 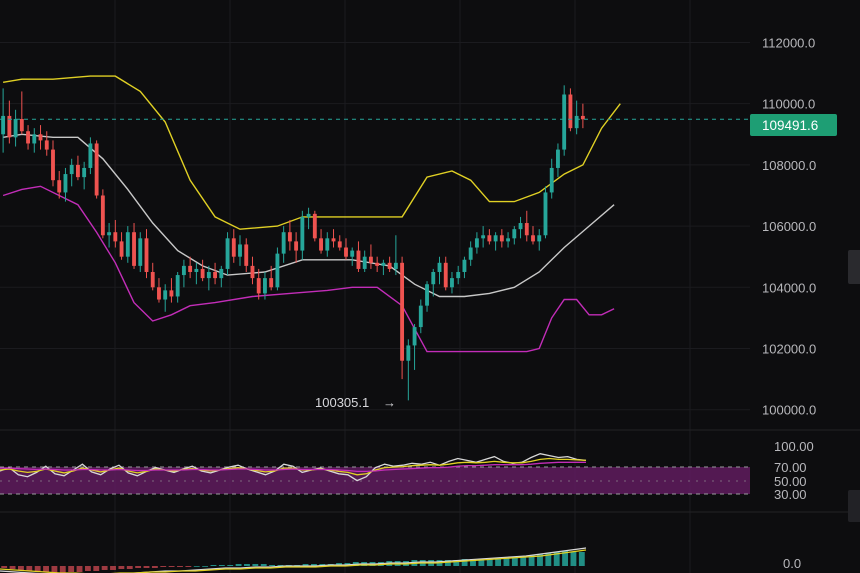 I want to click on low-price-arrow: →, so click(x=389, y=402).